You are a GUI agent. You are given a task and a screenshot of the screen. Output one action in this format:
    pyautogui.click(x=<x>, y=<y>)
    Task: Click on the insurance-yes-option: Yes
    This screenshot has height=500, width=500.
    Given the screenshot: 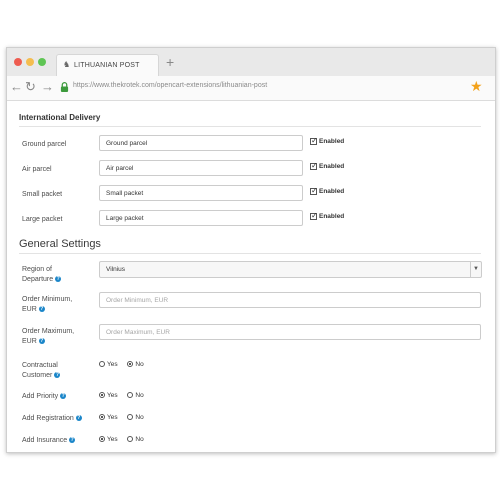 What is the action you would take?
    pyautogui.click(x=108, y=439)
    